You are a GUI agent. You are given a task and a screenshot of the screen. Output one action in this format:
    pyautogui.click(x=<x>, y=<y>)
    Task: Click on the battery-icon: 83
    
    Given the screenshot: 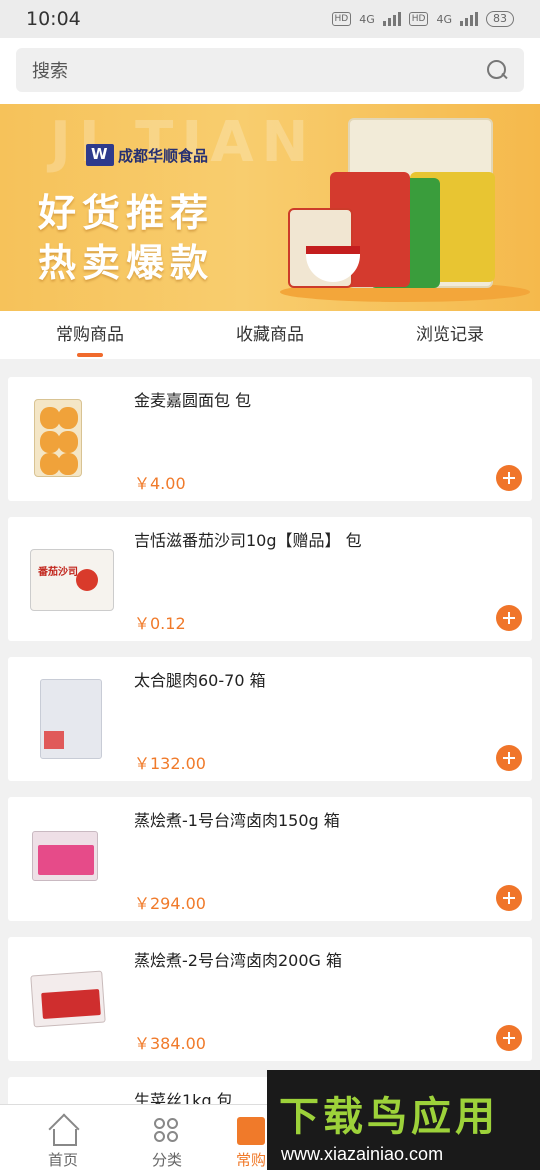 What is the action you would take?
    pyautogui.click(x=500, y=19)
    